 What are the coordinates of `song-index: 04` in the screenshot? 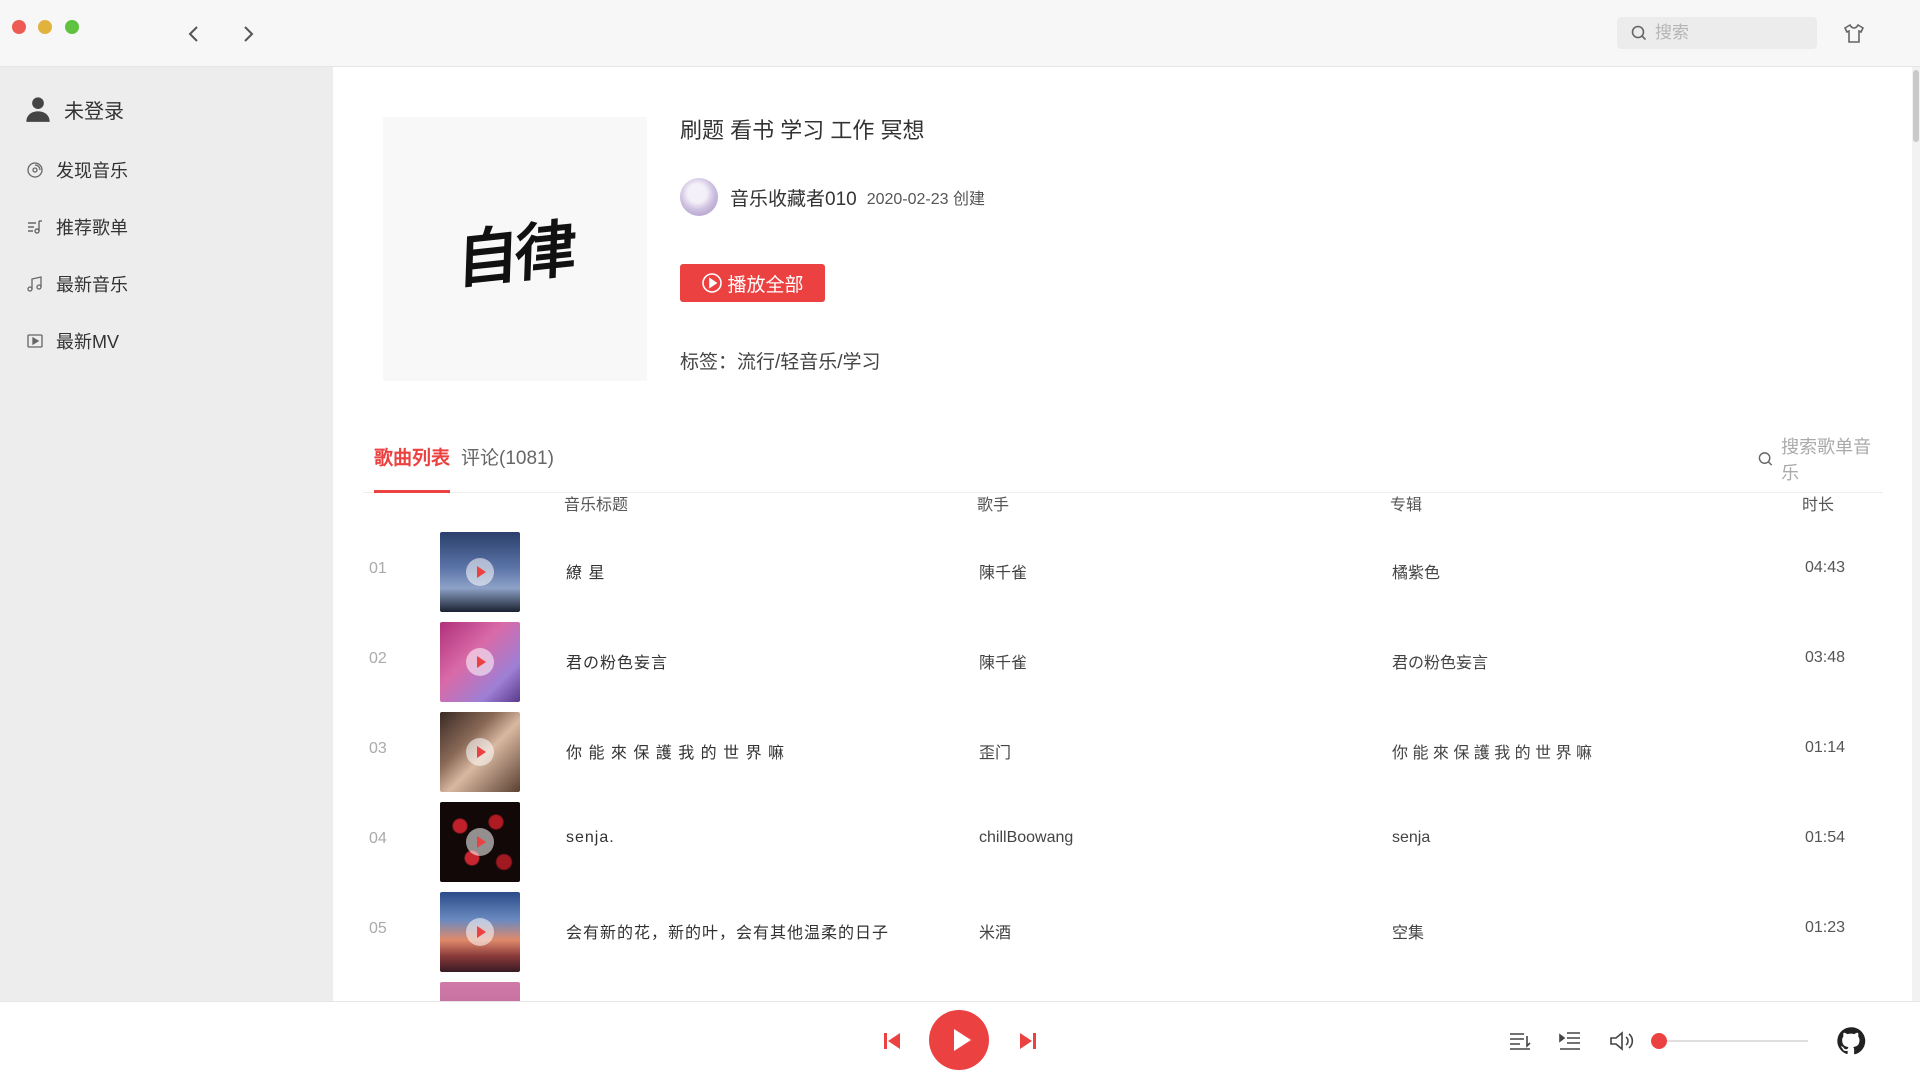 It's located at (378, 838).